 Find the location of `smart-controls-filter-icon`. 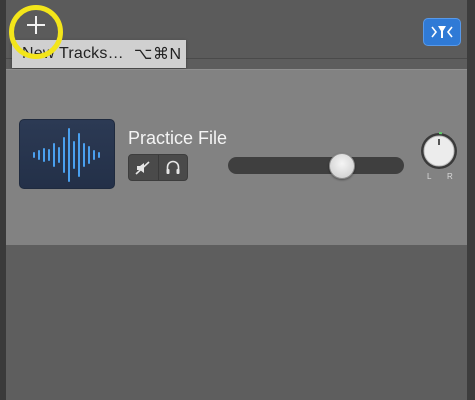

smart-controls-filter-icon is located at coordinates (442, 32).